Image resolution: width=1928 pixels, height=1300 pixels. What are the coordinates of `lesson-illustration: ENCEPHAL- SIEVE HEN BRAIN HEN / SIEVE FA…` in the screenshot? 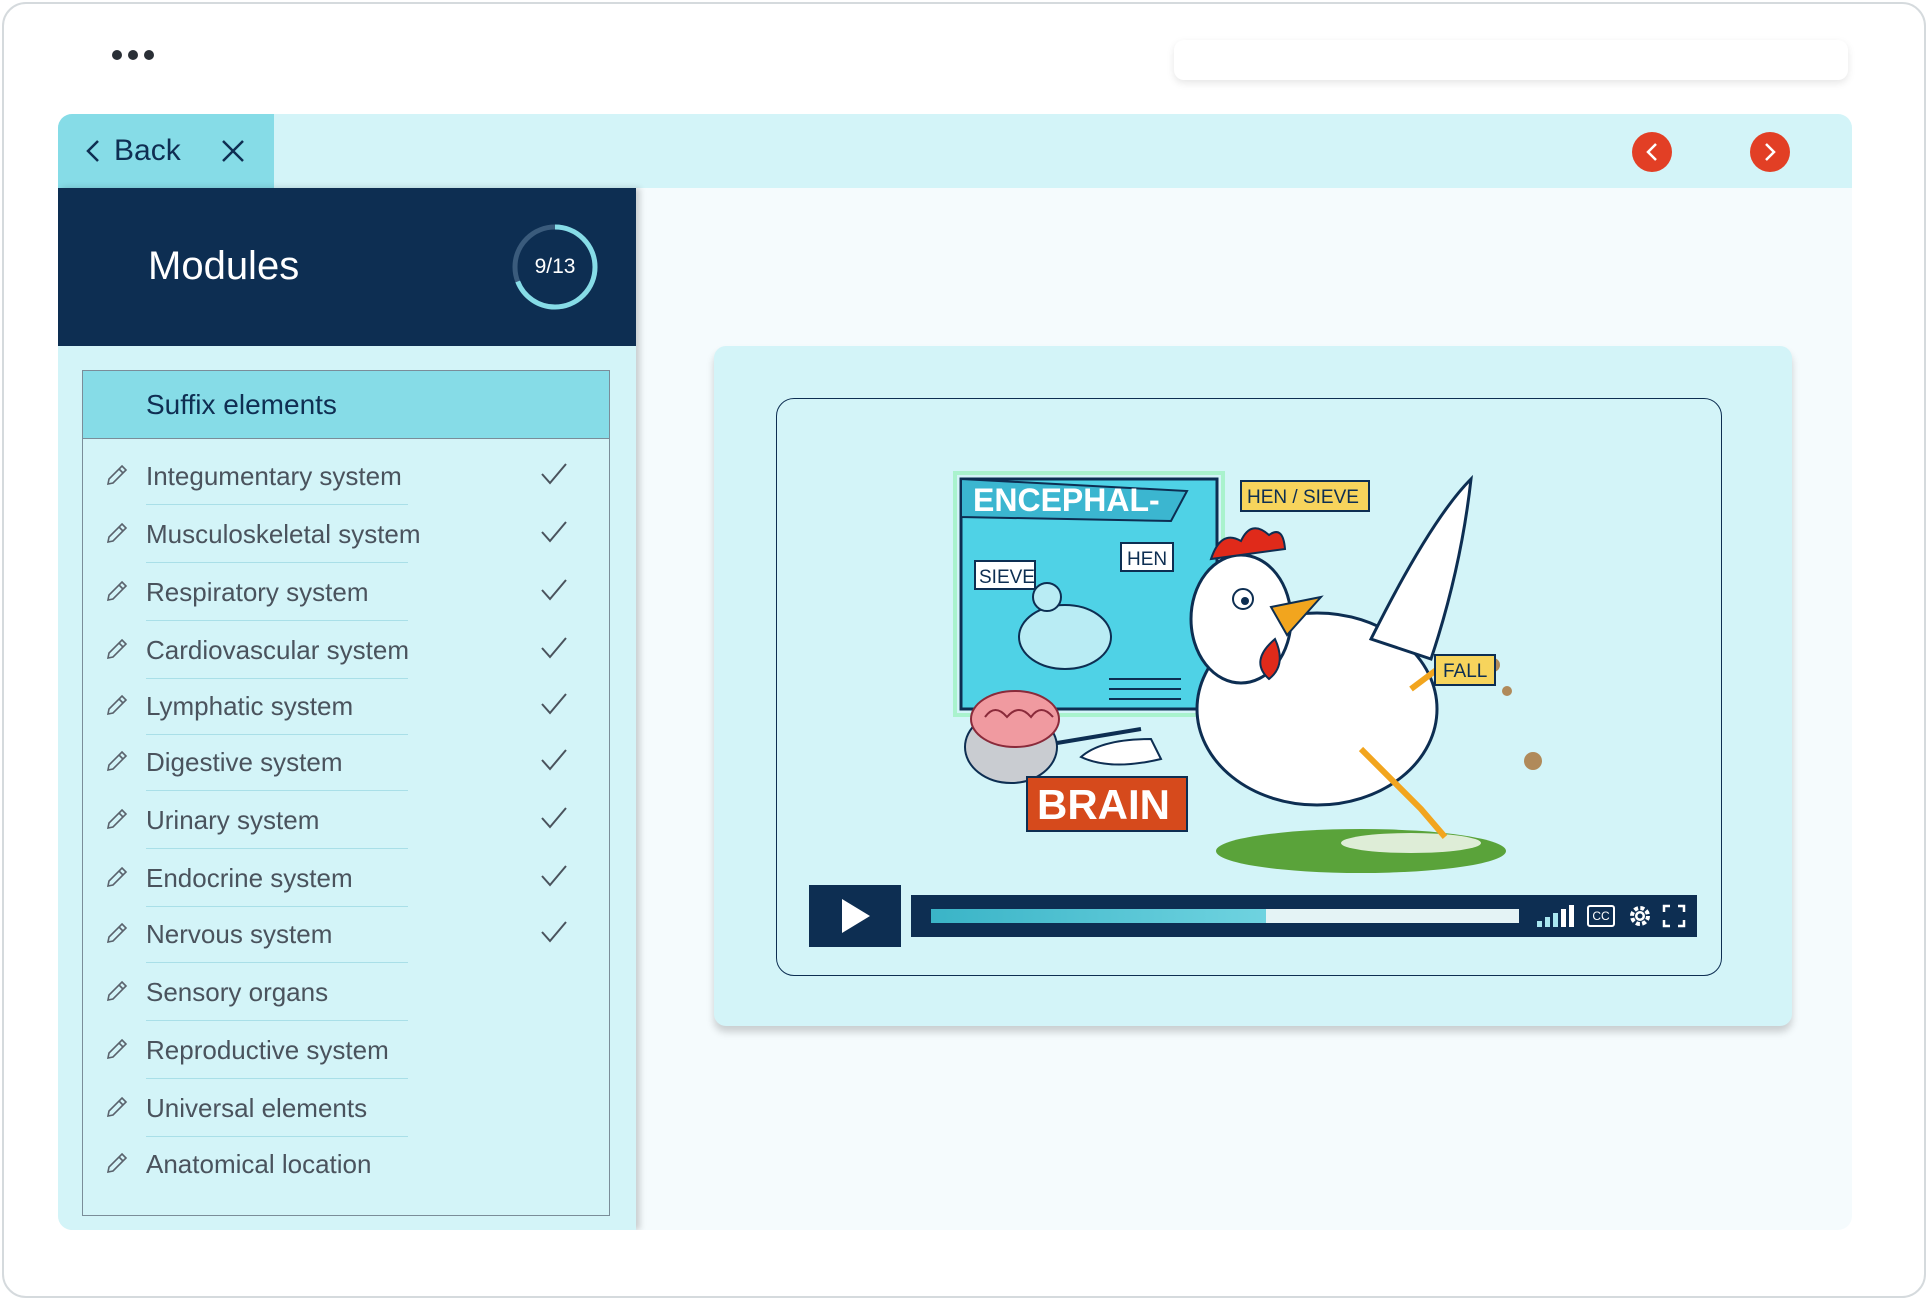 It's located at (1247, 672).